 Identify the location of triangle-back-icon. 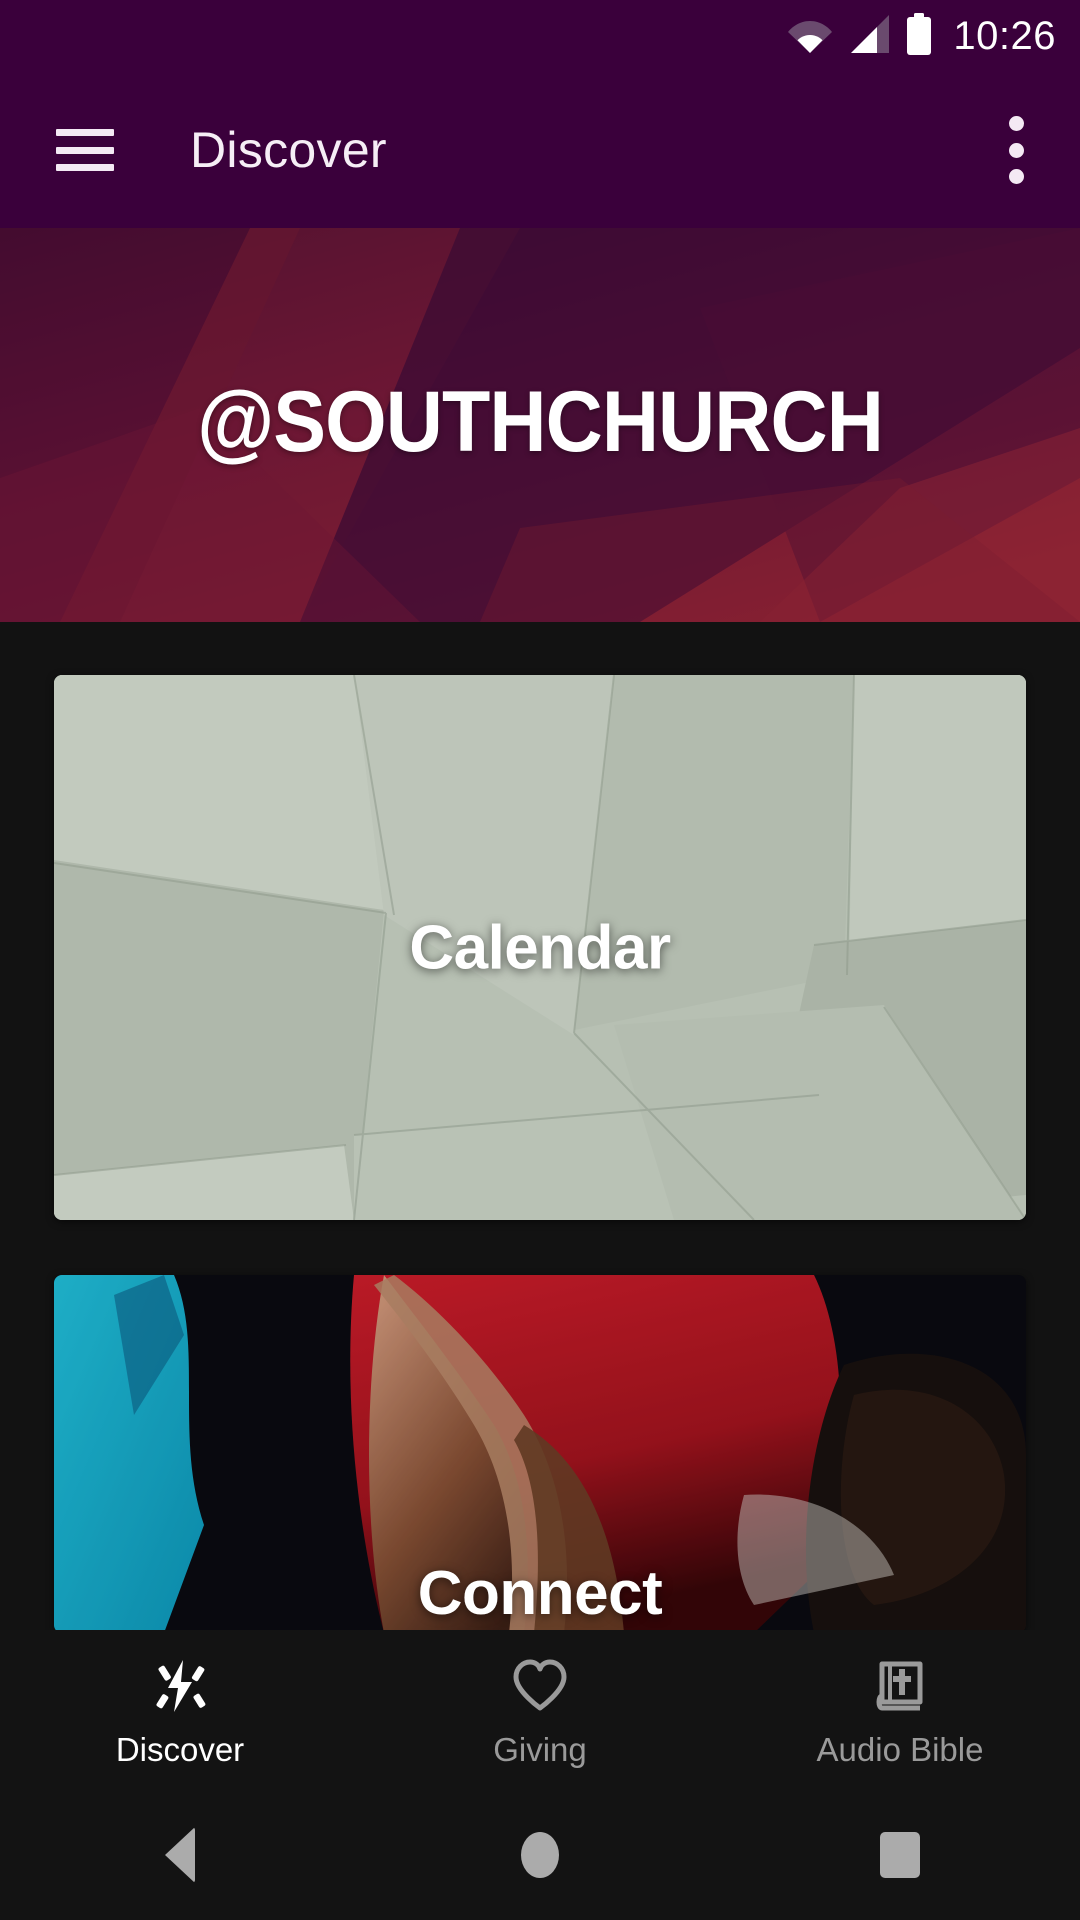
(180, 1855).